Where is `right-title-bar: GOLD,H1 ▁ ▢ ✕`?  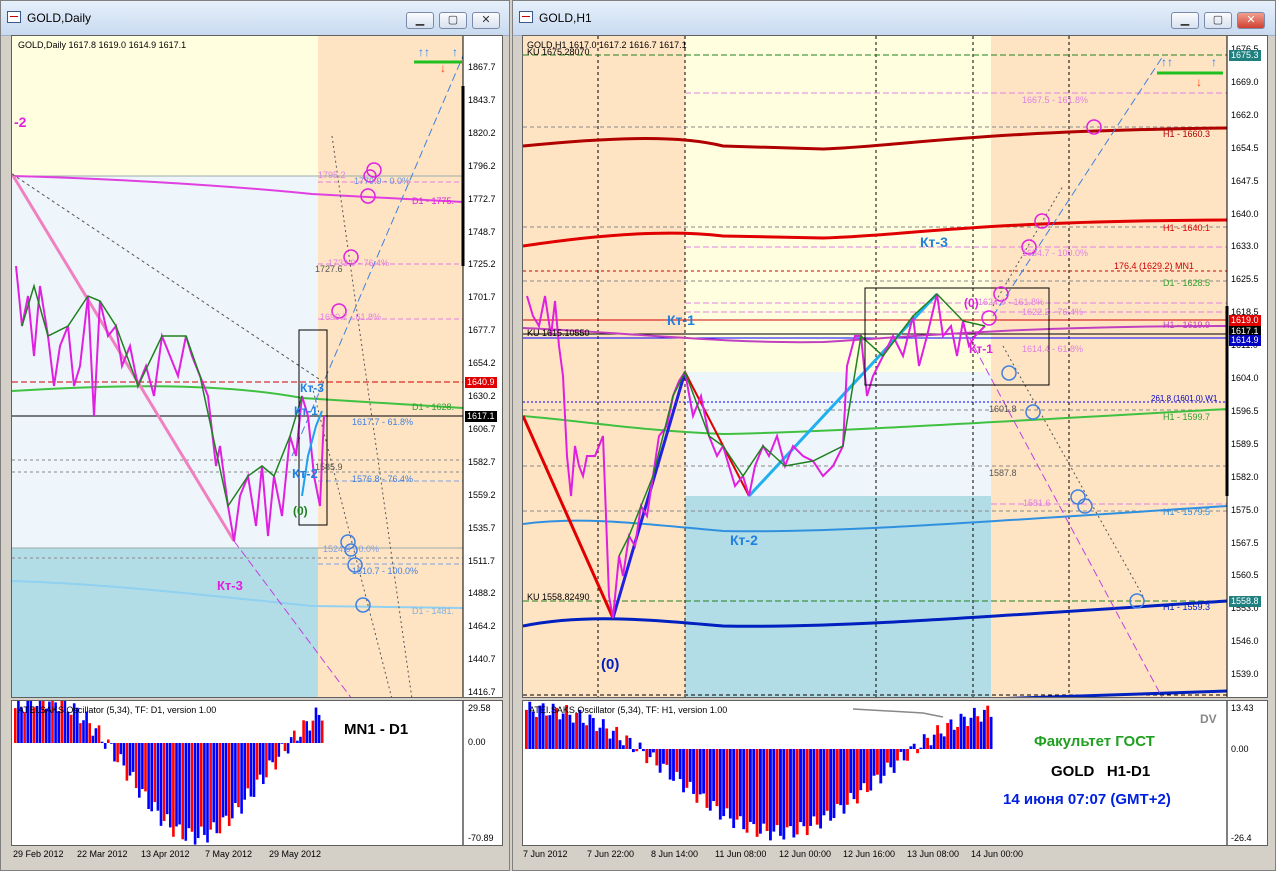 right-title-bar: GOLD,H1 ▁ ▢ ✕ is located at coordinates (894, 18).